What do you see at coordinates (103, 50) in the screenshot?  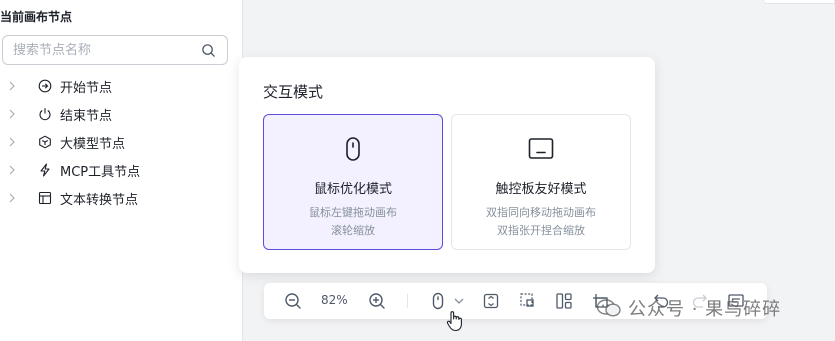 I see `search-input` at bounding box center [103, 50].